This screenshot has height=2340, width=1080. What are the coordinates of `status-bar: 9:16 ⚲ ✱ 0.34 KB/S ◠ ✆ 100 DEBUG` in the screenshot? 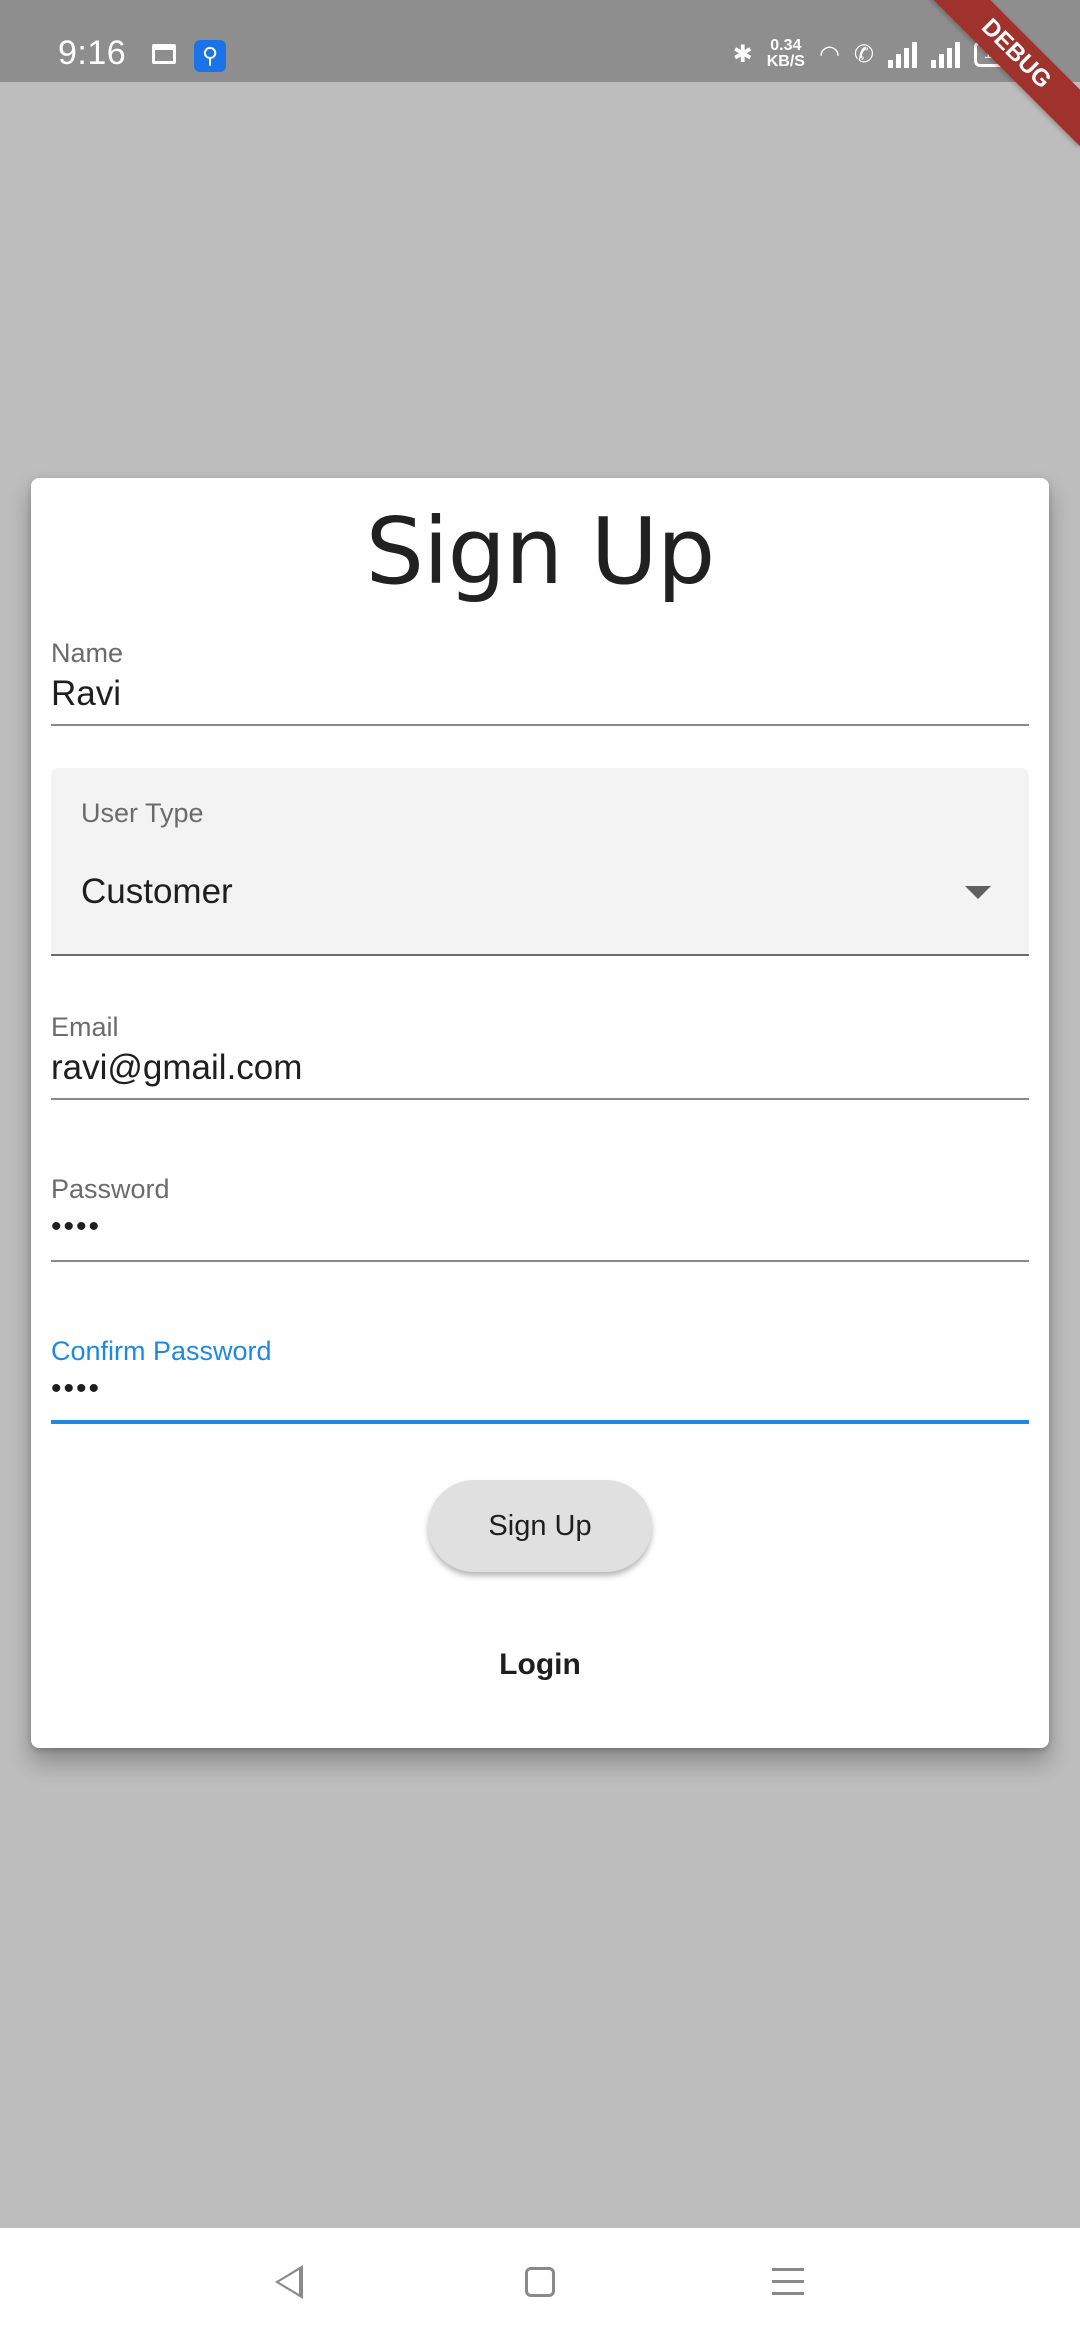 It's located at (540, 73).